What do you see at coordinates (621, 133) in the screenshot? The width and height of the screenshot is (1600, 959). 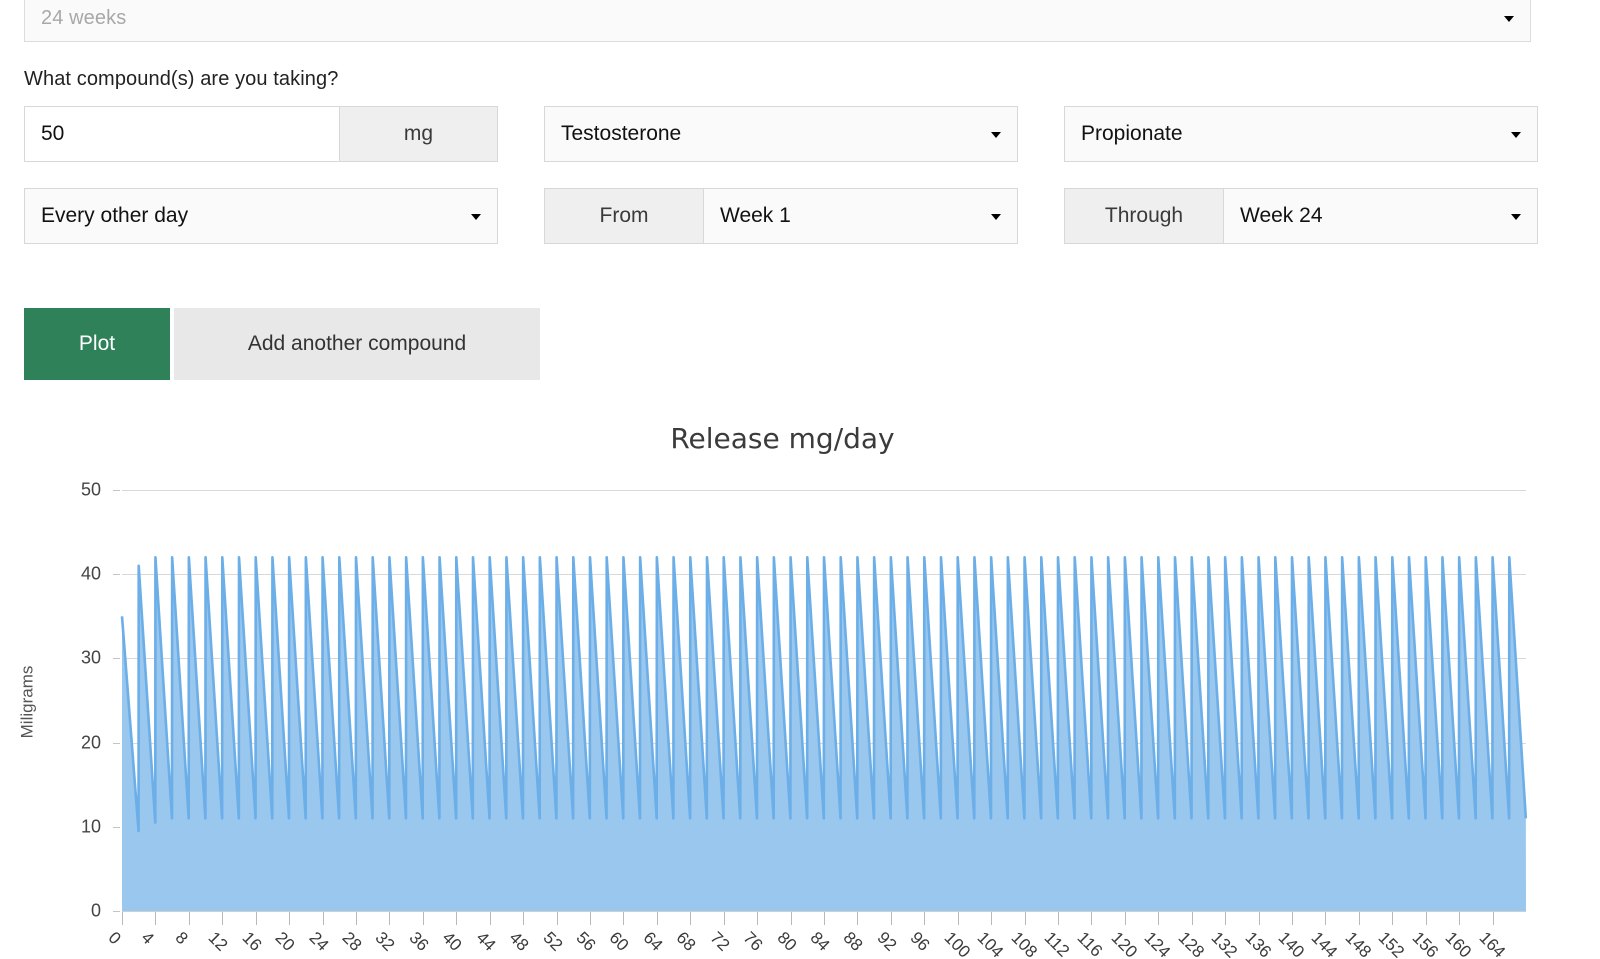 I see `compound-select-value: Testosterone` at bounding box center [621, 133].